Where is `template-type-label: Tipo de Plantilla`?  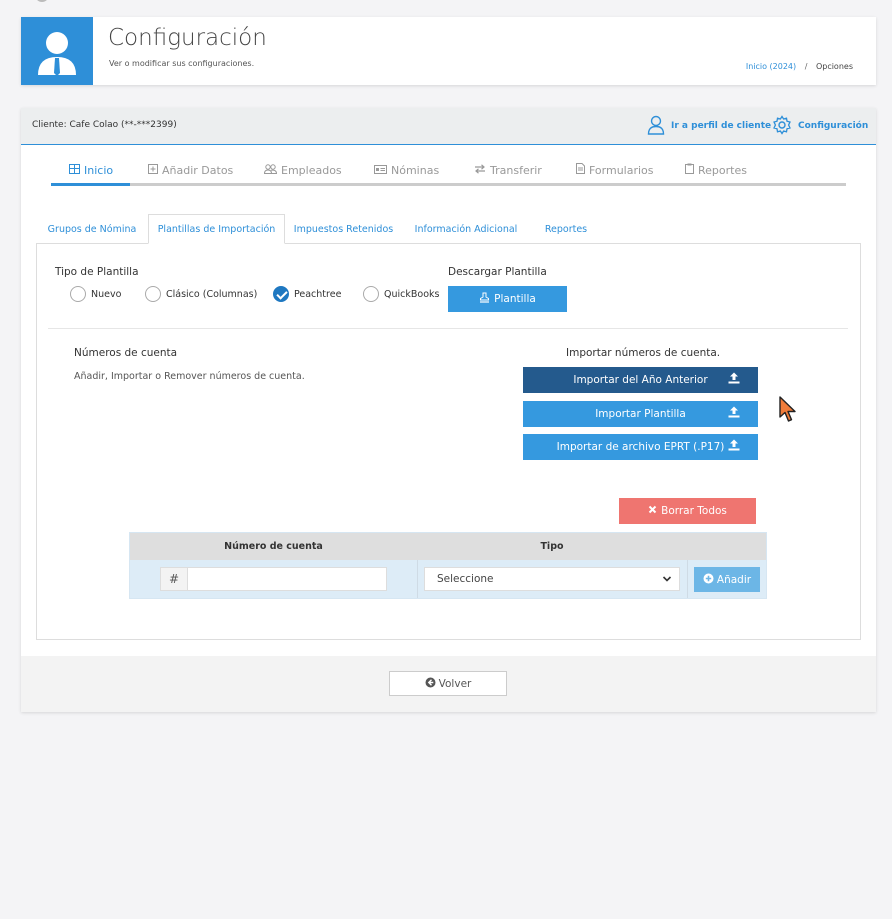 template-type-label: Tipo de Plantilla is located at coordinates (97, 272).